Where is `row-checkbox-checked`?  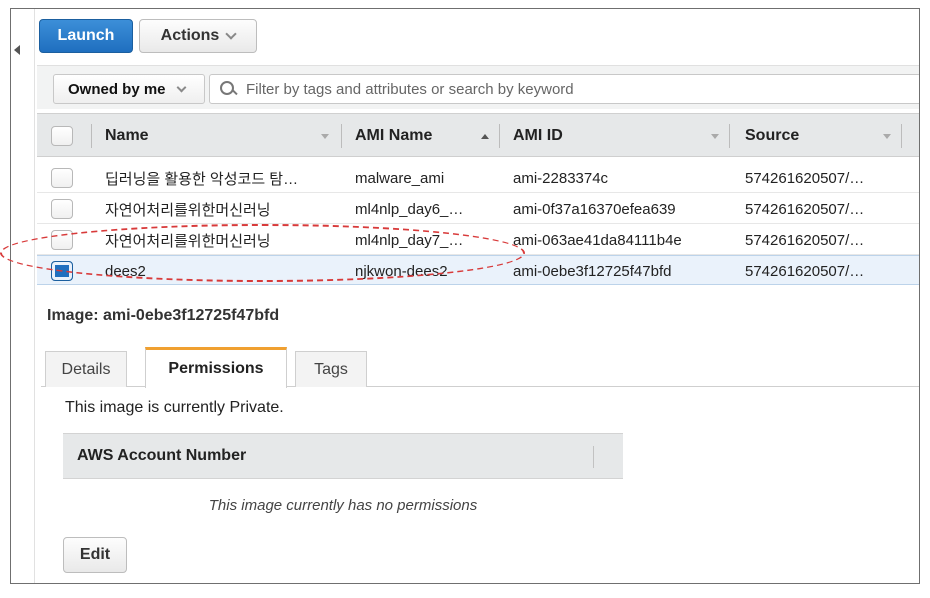 row-checkbox-checked is located at coordinates (62, 271).